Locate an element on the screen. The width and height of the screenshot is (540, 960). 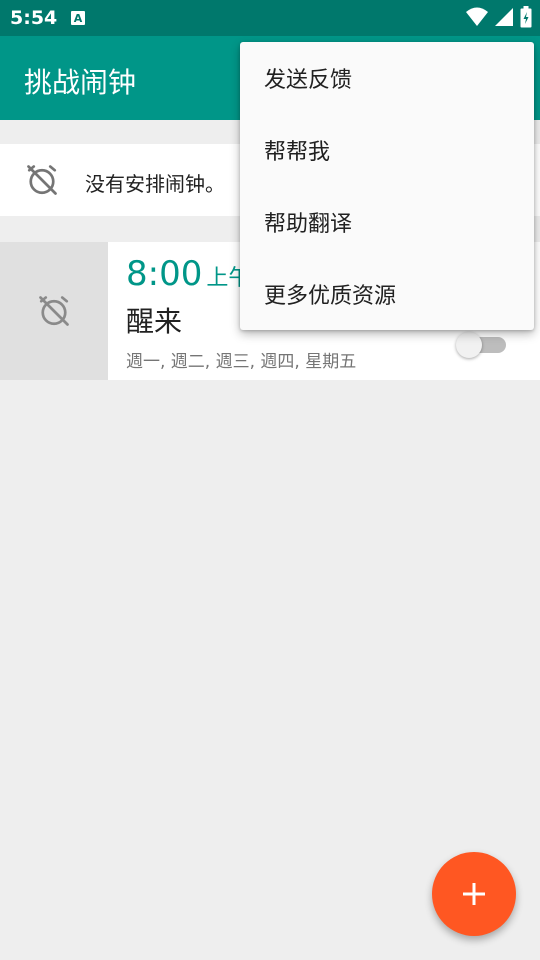
plus-icon is located at coordinates (474, 894).